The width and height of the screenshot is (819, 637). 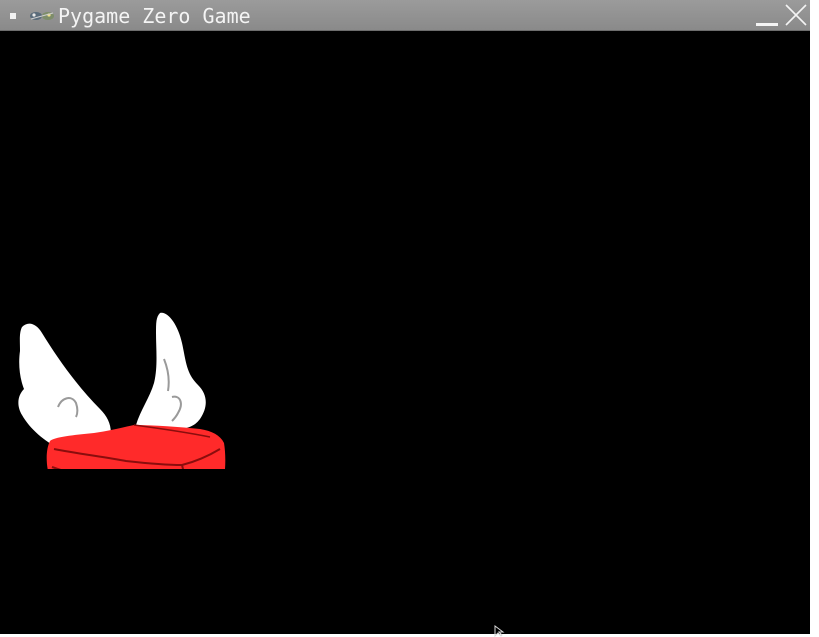 What do you see at coordinates (154, 16) in the screenshot?
I see `window-title: Pygame Zero Game` at bounding box center [154, 16].